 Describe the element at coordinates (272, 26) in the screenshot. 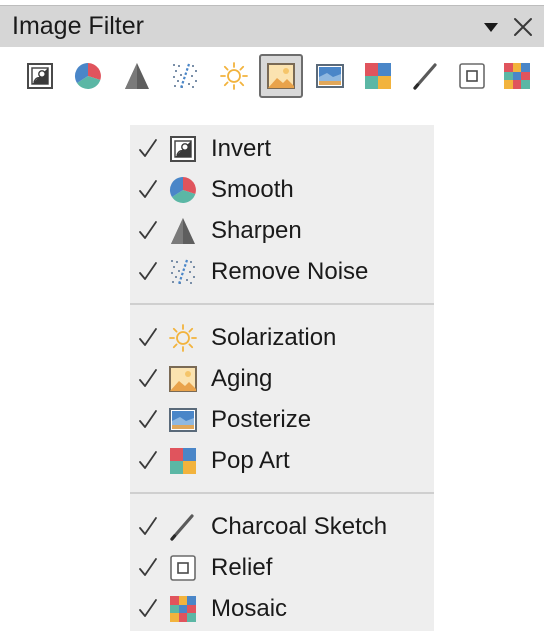

I see `panel-titlebar: Image Filter` at that location.